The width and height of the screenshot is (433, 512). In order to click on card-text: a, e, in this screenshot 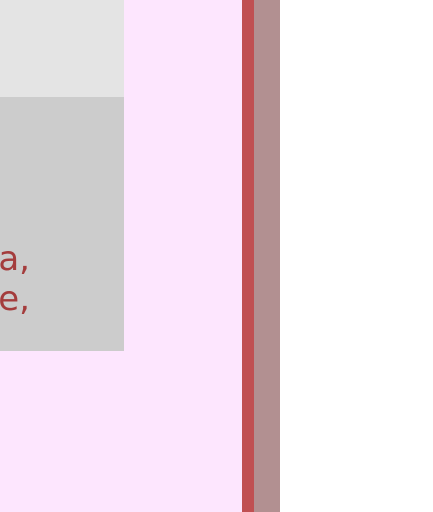, I will do `click(15, 279)`.